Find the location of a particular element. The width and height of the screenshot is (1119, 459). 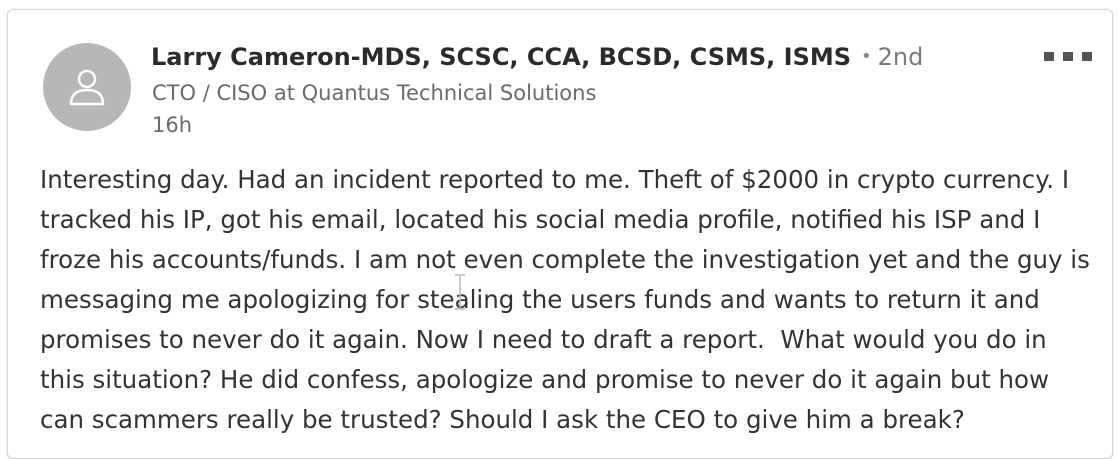

connection-degree: 2nd is located at coordinates (900, 57).